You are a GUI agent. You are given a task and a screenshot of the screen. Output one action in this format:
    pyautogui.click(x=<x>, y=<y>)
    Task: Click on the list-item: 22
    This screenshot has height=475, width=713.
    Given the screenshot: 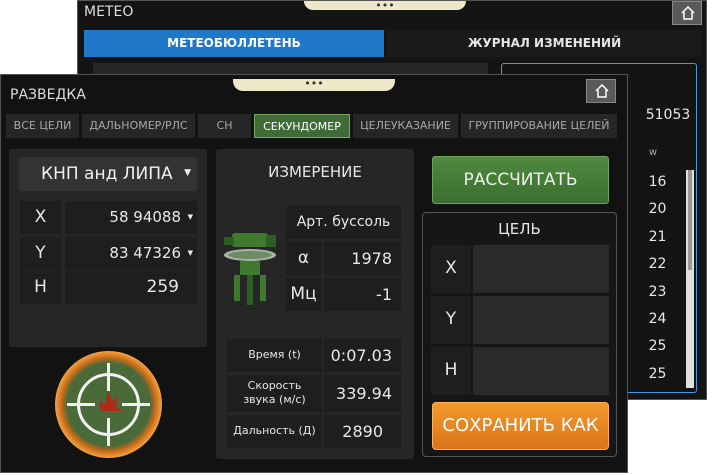 What is the action you would take?
    pyautogui.click(x=657, y=264)
    